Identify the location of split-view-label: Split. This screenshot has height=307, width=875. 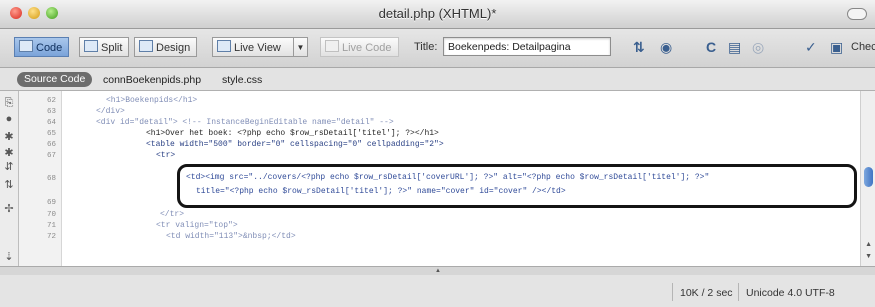
(112, 48).